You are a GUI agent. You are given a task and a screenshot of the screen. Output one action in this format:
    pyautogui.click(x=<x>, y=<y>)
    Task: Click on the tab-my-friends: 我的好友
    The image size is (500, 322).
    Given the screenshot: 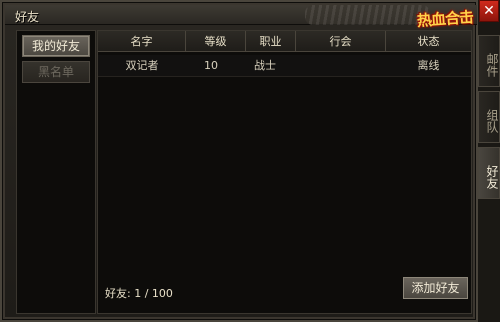 What is the action you would take?
    pyautogui.click(x=56, y=46)
    